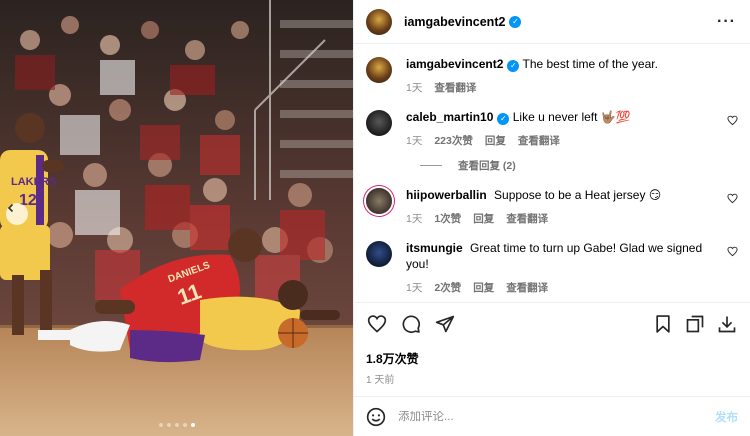 Image resolution: width=750 pixels, height=436 pixels. I want to click on download-icon, so click(727, 324).